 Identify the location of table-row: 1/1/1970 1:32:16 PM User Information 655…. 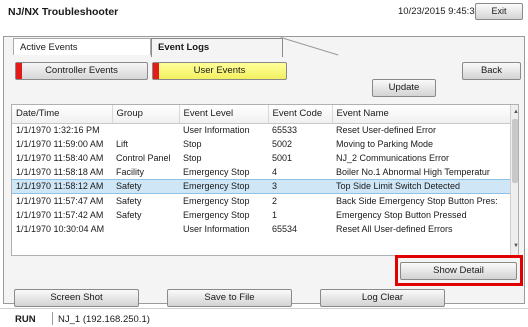
(261, 130).